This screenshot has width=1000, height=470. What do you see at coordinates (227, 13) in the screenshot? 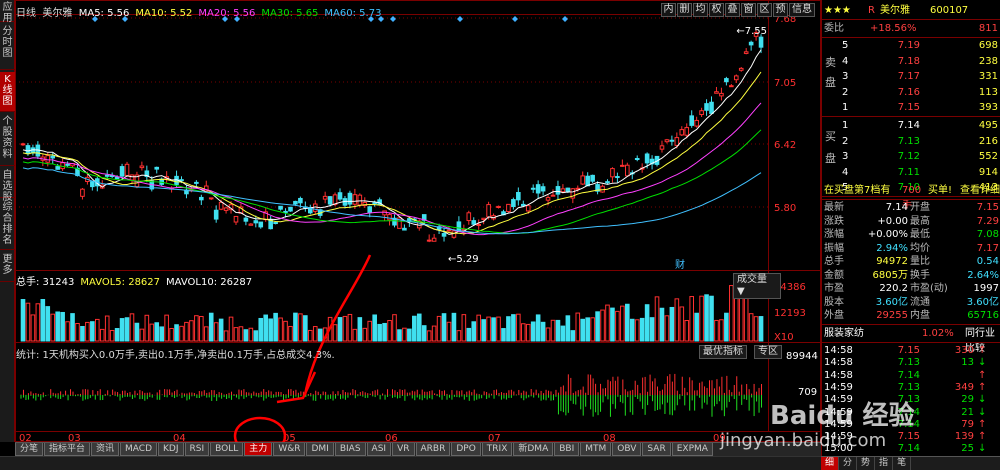
I see `ma-legend-item: MA20: 5.56` at bounding box center [227, 13].